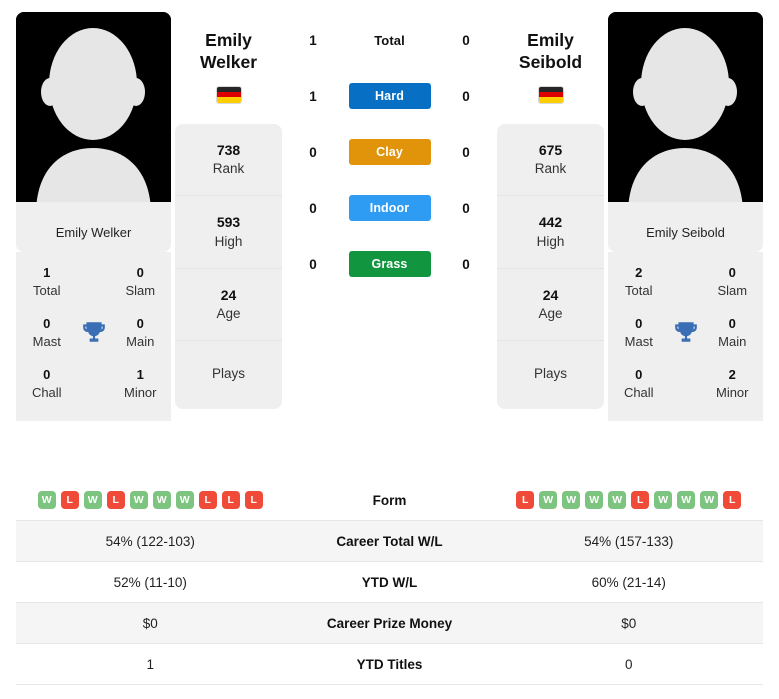  I want to click on table-row-career-prize-money: $0 Career Prize Money $0, so click(389, 623).